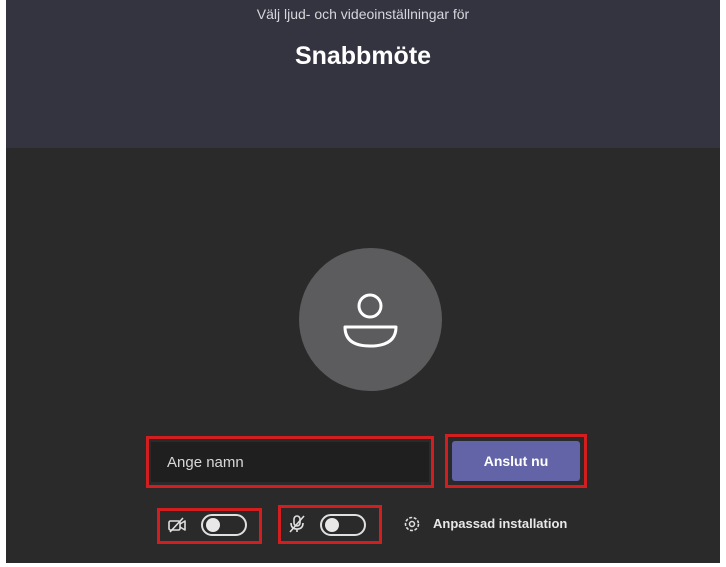  I want to click on camera-toggle-knob, so click(213, 525).